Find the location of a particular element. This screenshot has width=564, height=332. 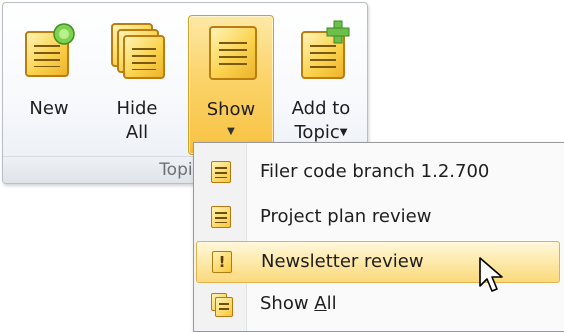

hide-all-button: Hide All is located at coordinates (137, 81).